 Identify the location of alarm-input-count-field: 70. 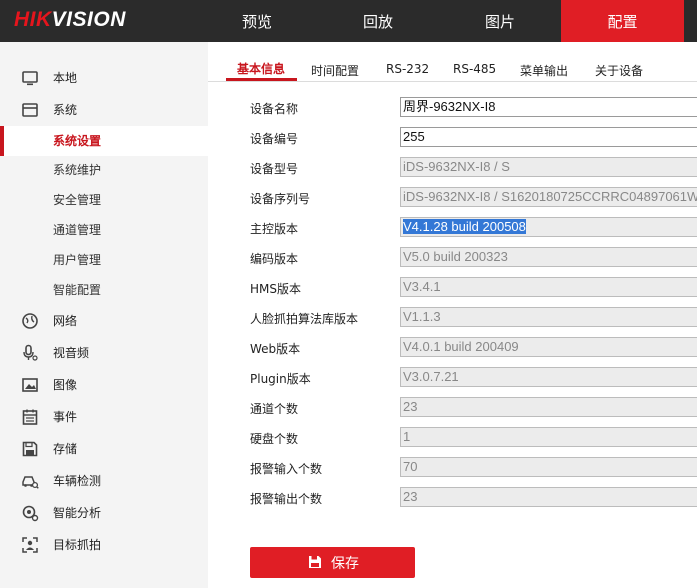
(548, 467).